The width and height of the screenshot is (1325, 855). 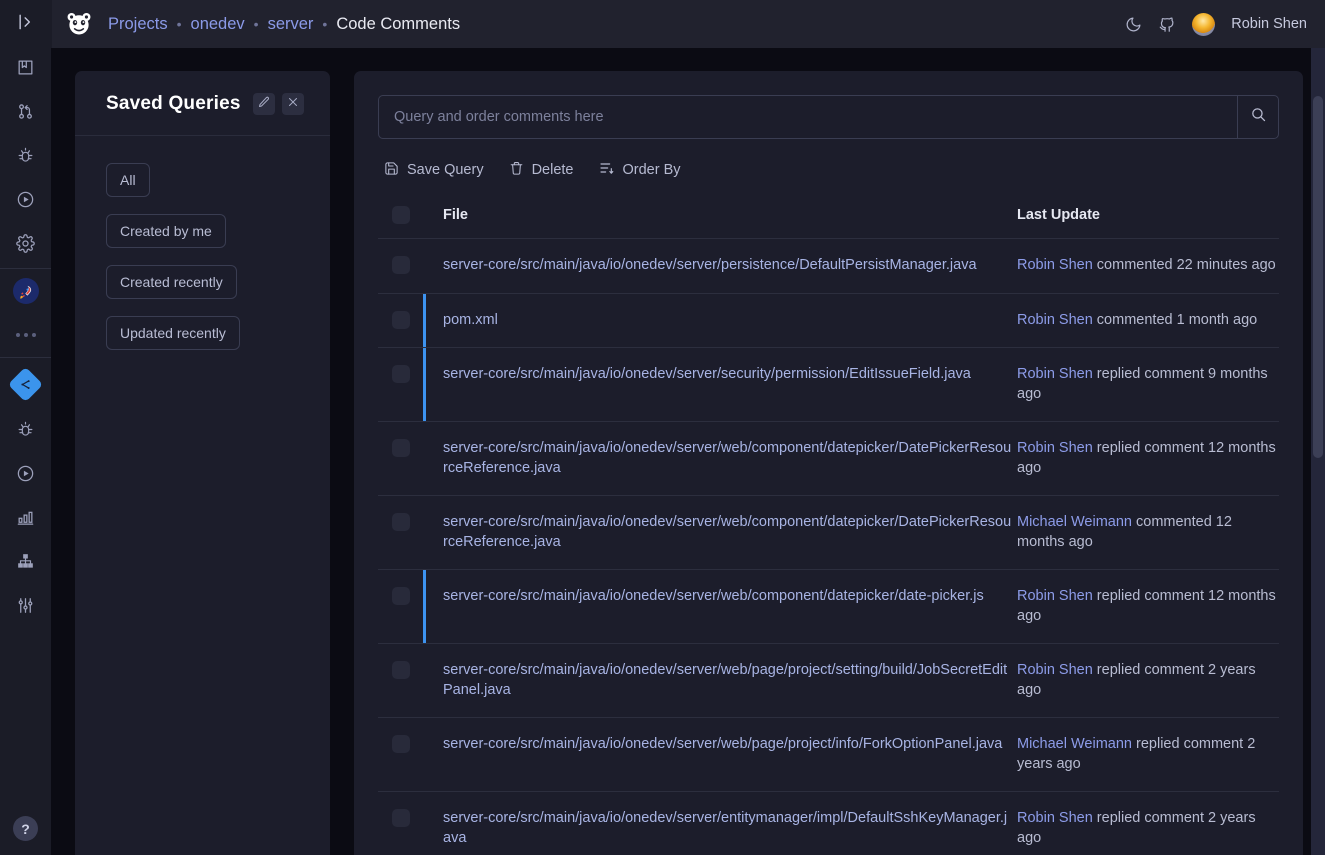 I want to click on row-update-cell: Michael Weimann commented 12 months ago, so click(x=1147, y=532).